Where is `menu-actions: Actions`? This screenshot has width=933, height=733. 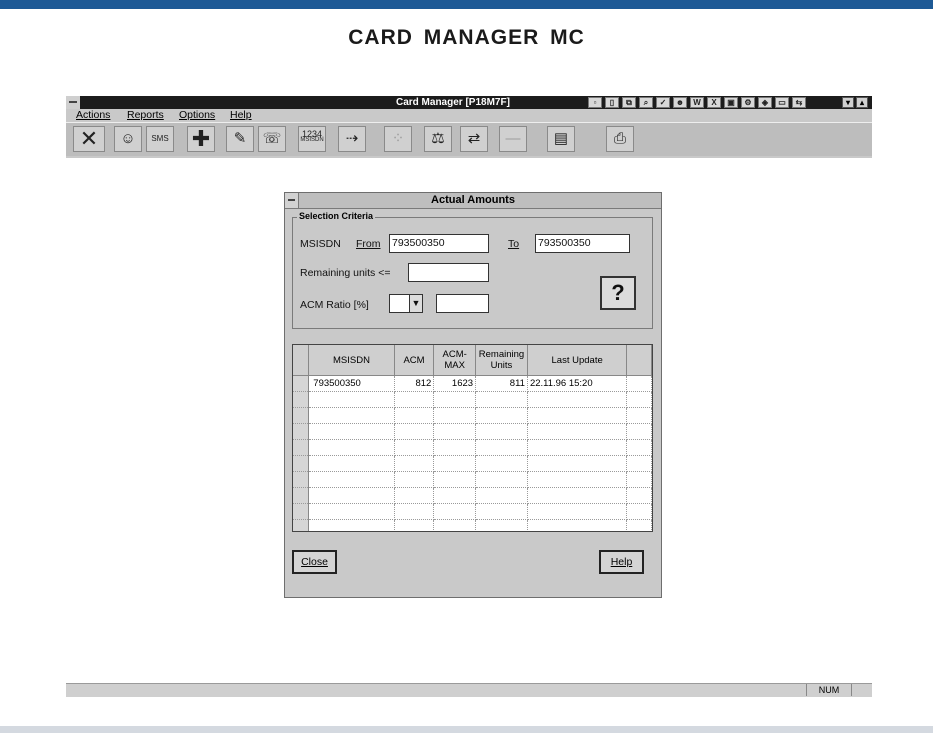
menu-actions: Actions is located at coordinates (93, 115).